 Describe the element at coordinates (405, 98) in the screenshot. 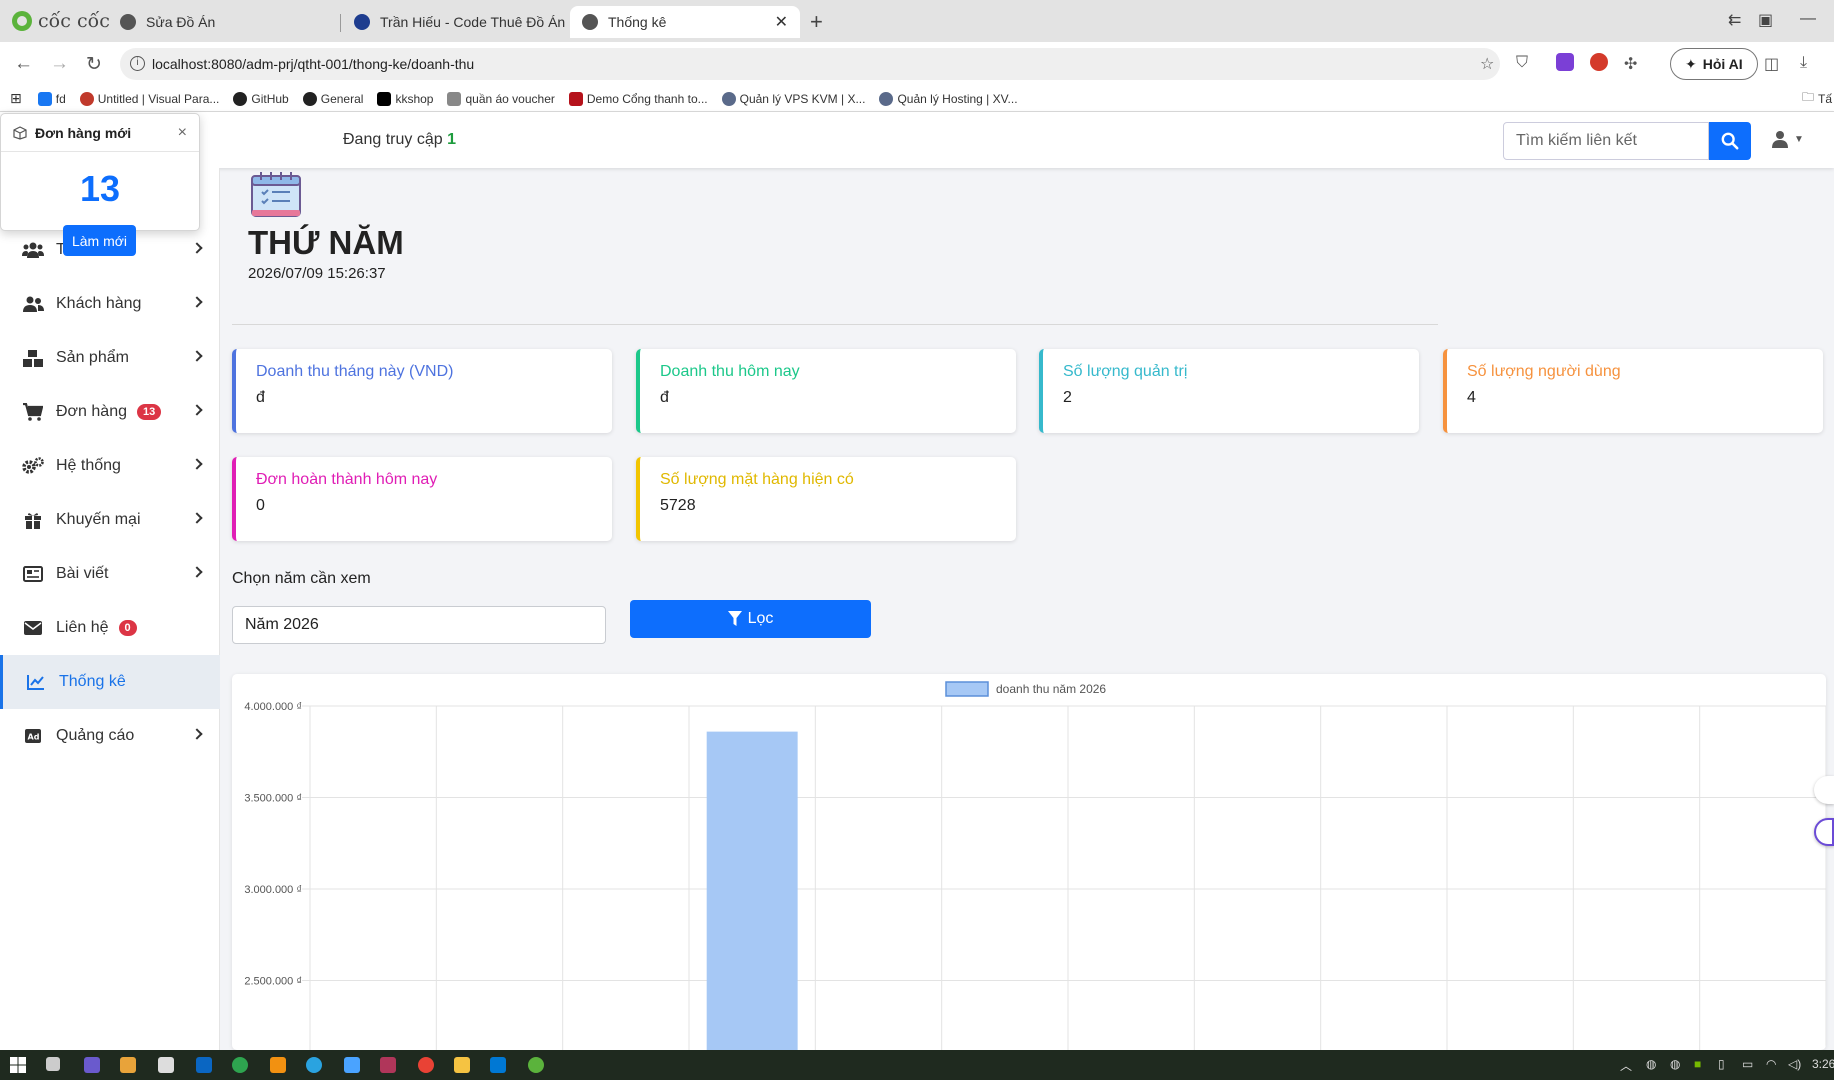

I see `bookmark-item: kkshop` at that location.